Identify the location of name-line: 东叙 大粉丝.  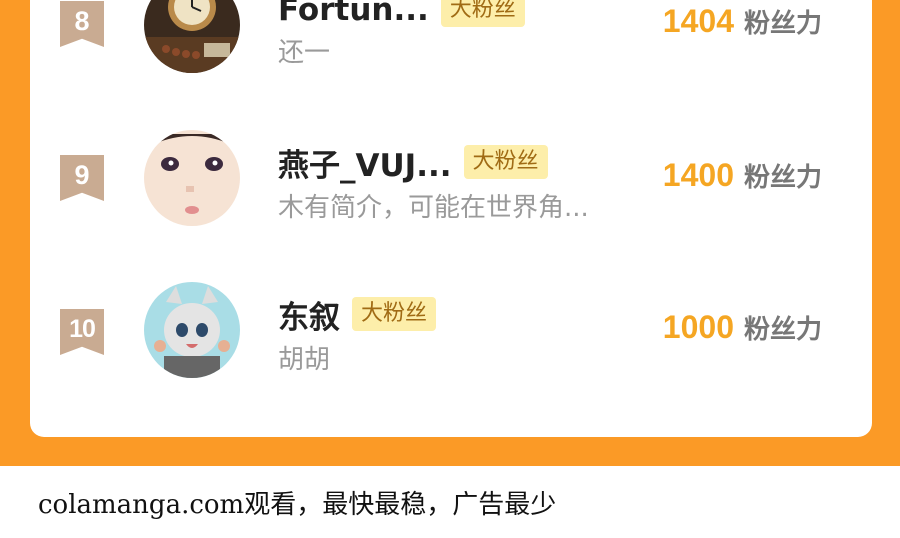
(357, 314).